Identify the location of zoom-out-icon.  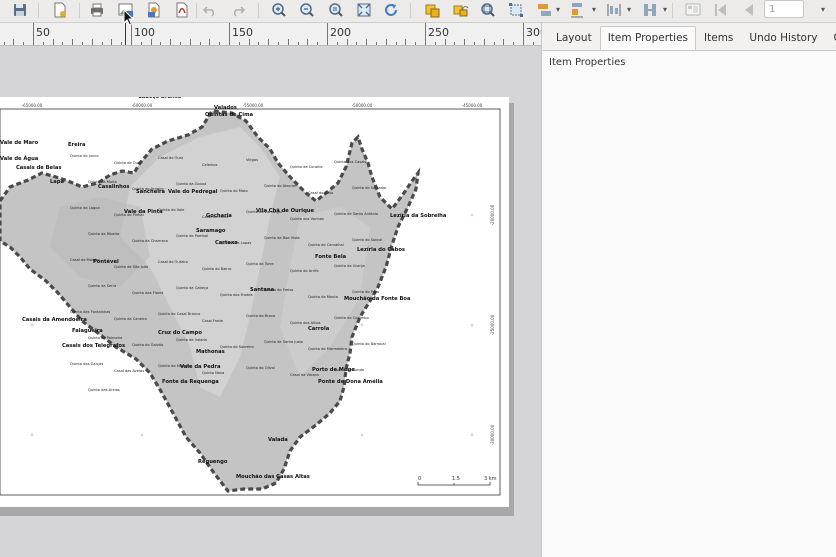
(307, 10).